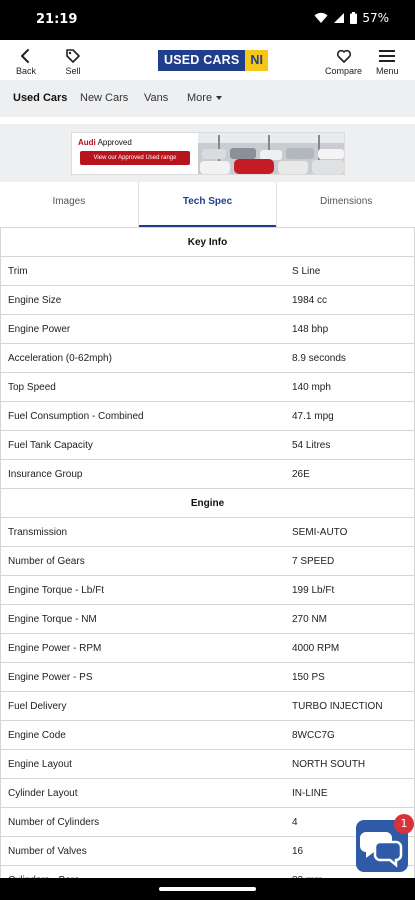 The height and width of the screenshot is (900, 415). Describe the element at coordinates (43, 793) in the screenshot. I see `row-label: Cylinder Layout` at that location.